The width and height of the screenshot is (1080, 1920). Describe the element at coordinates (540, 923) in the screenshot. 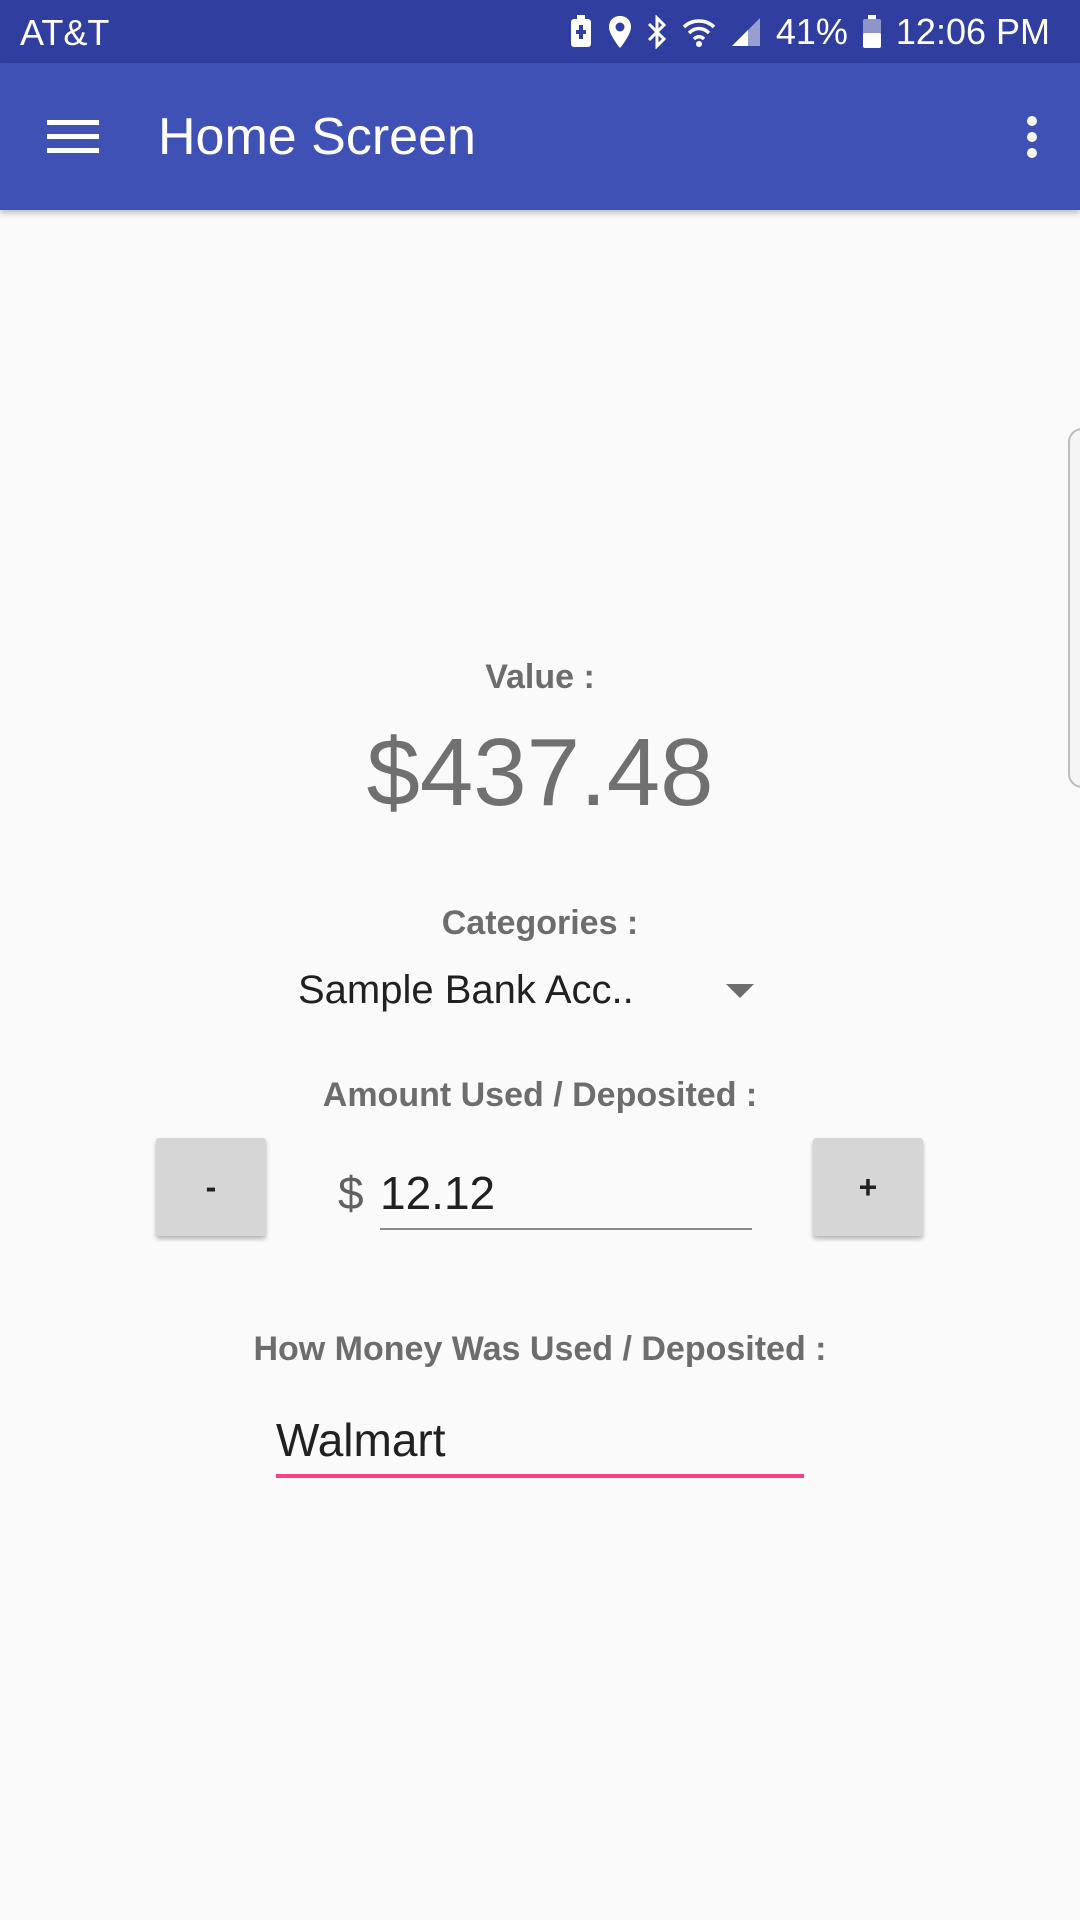

I see `categories-label: Categories :` at that location.